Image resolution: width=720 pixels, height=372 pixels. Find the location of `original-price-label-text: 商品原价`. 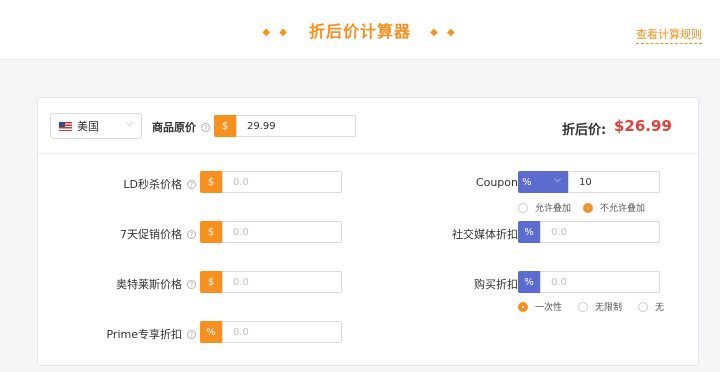

original-price-label-text: 商品原价 is located at coordinates (174, 127).